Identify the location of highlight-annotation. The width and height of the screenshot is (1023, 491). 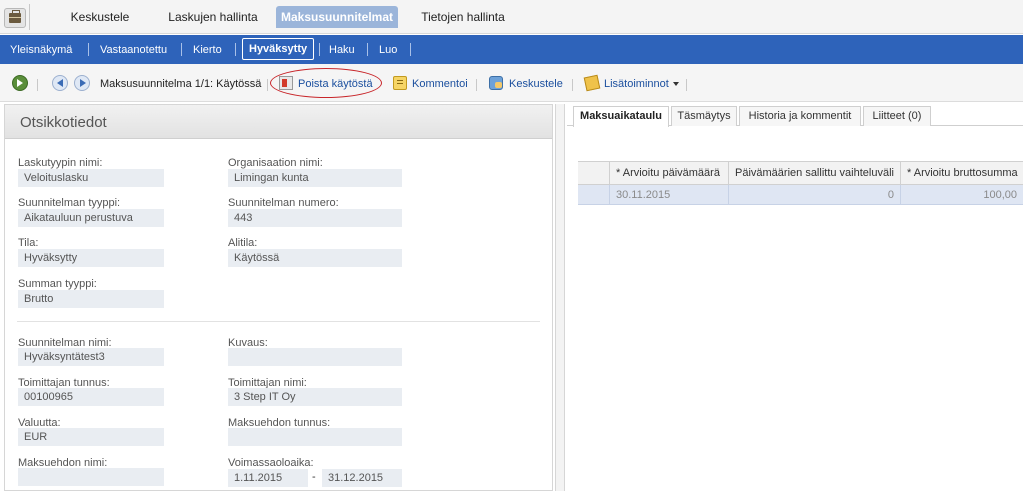
(326, 83).